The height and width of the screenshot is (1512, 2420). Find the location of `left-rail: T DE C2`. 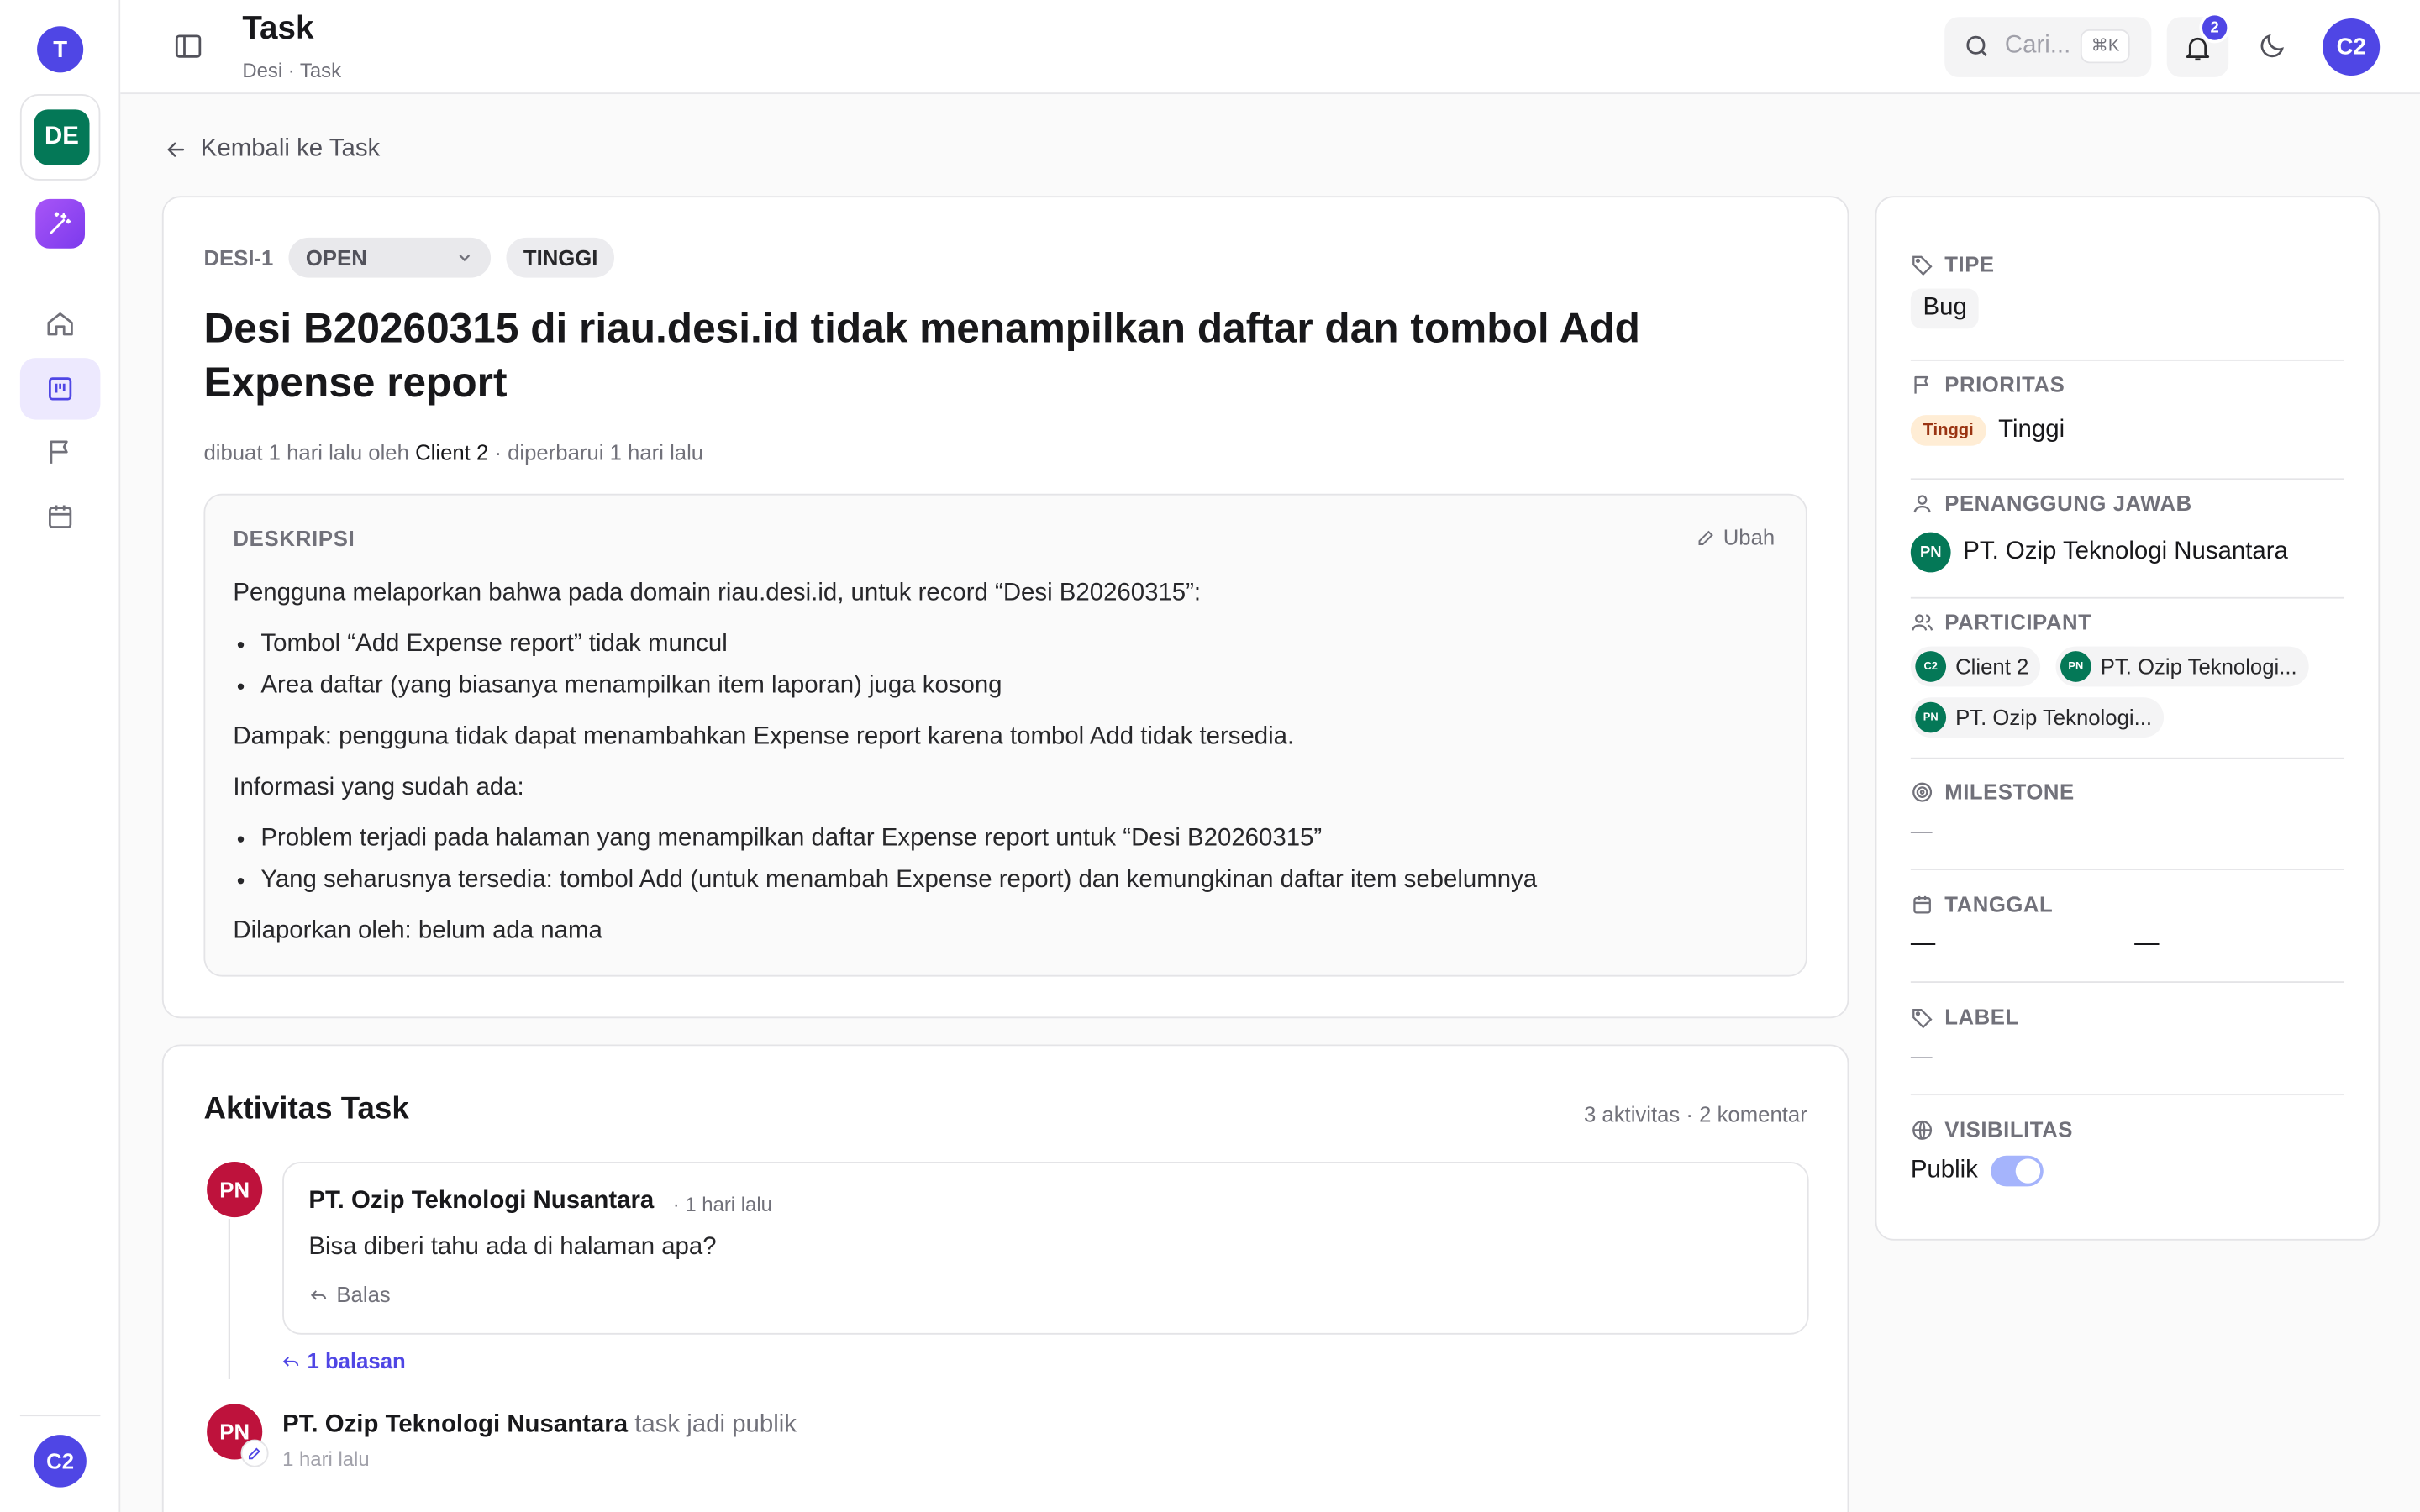

left-rail: T DE C2 is located at coordinates (60, 756).